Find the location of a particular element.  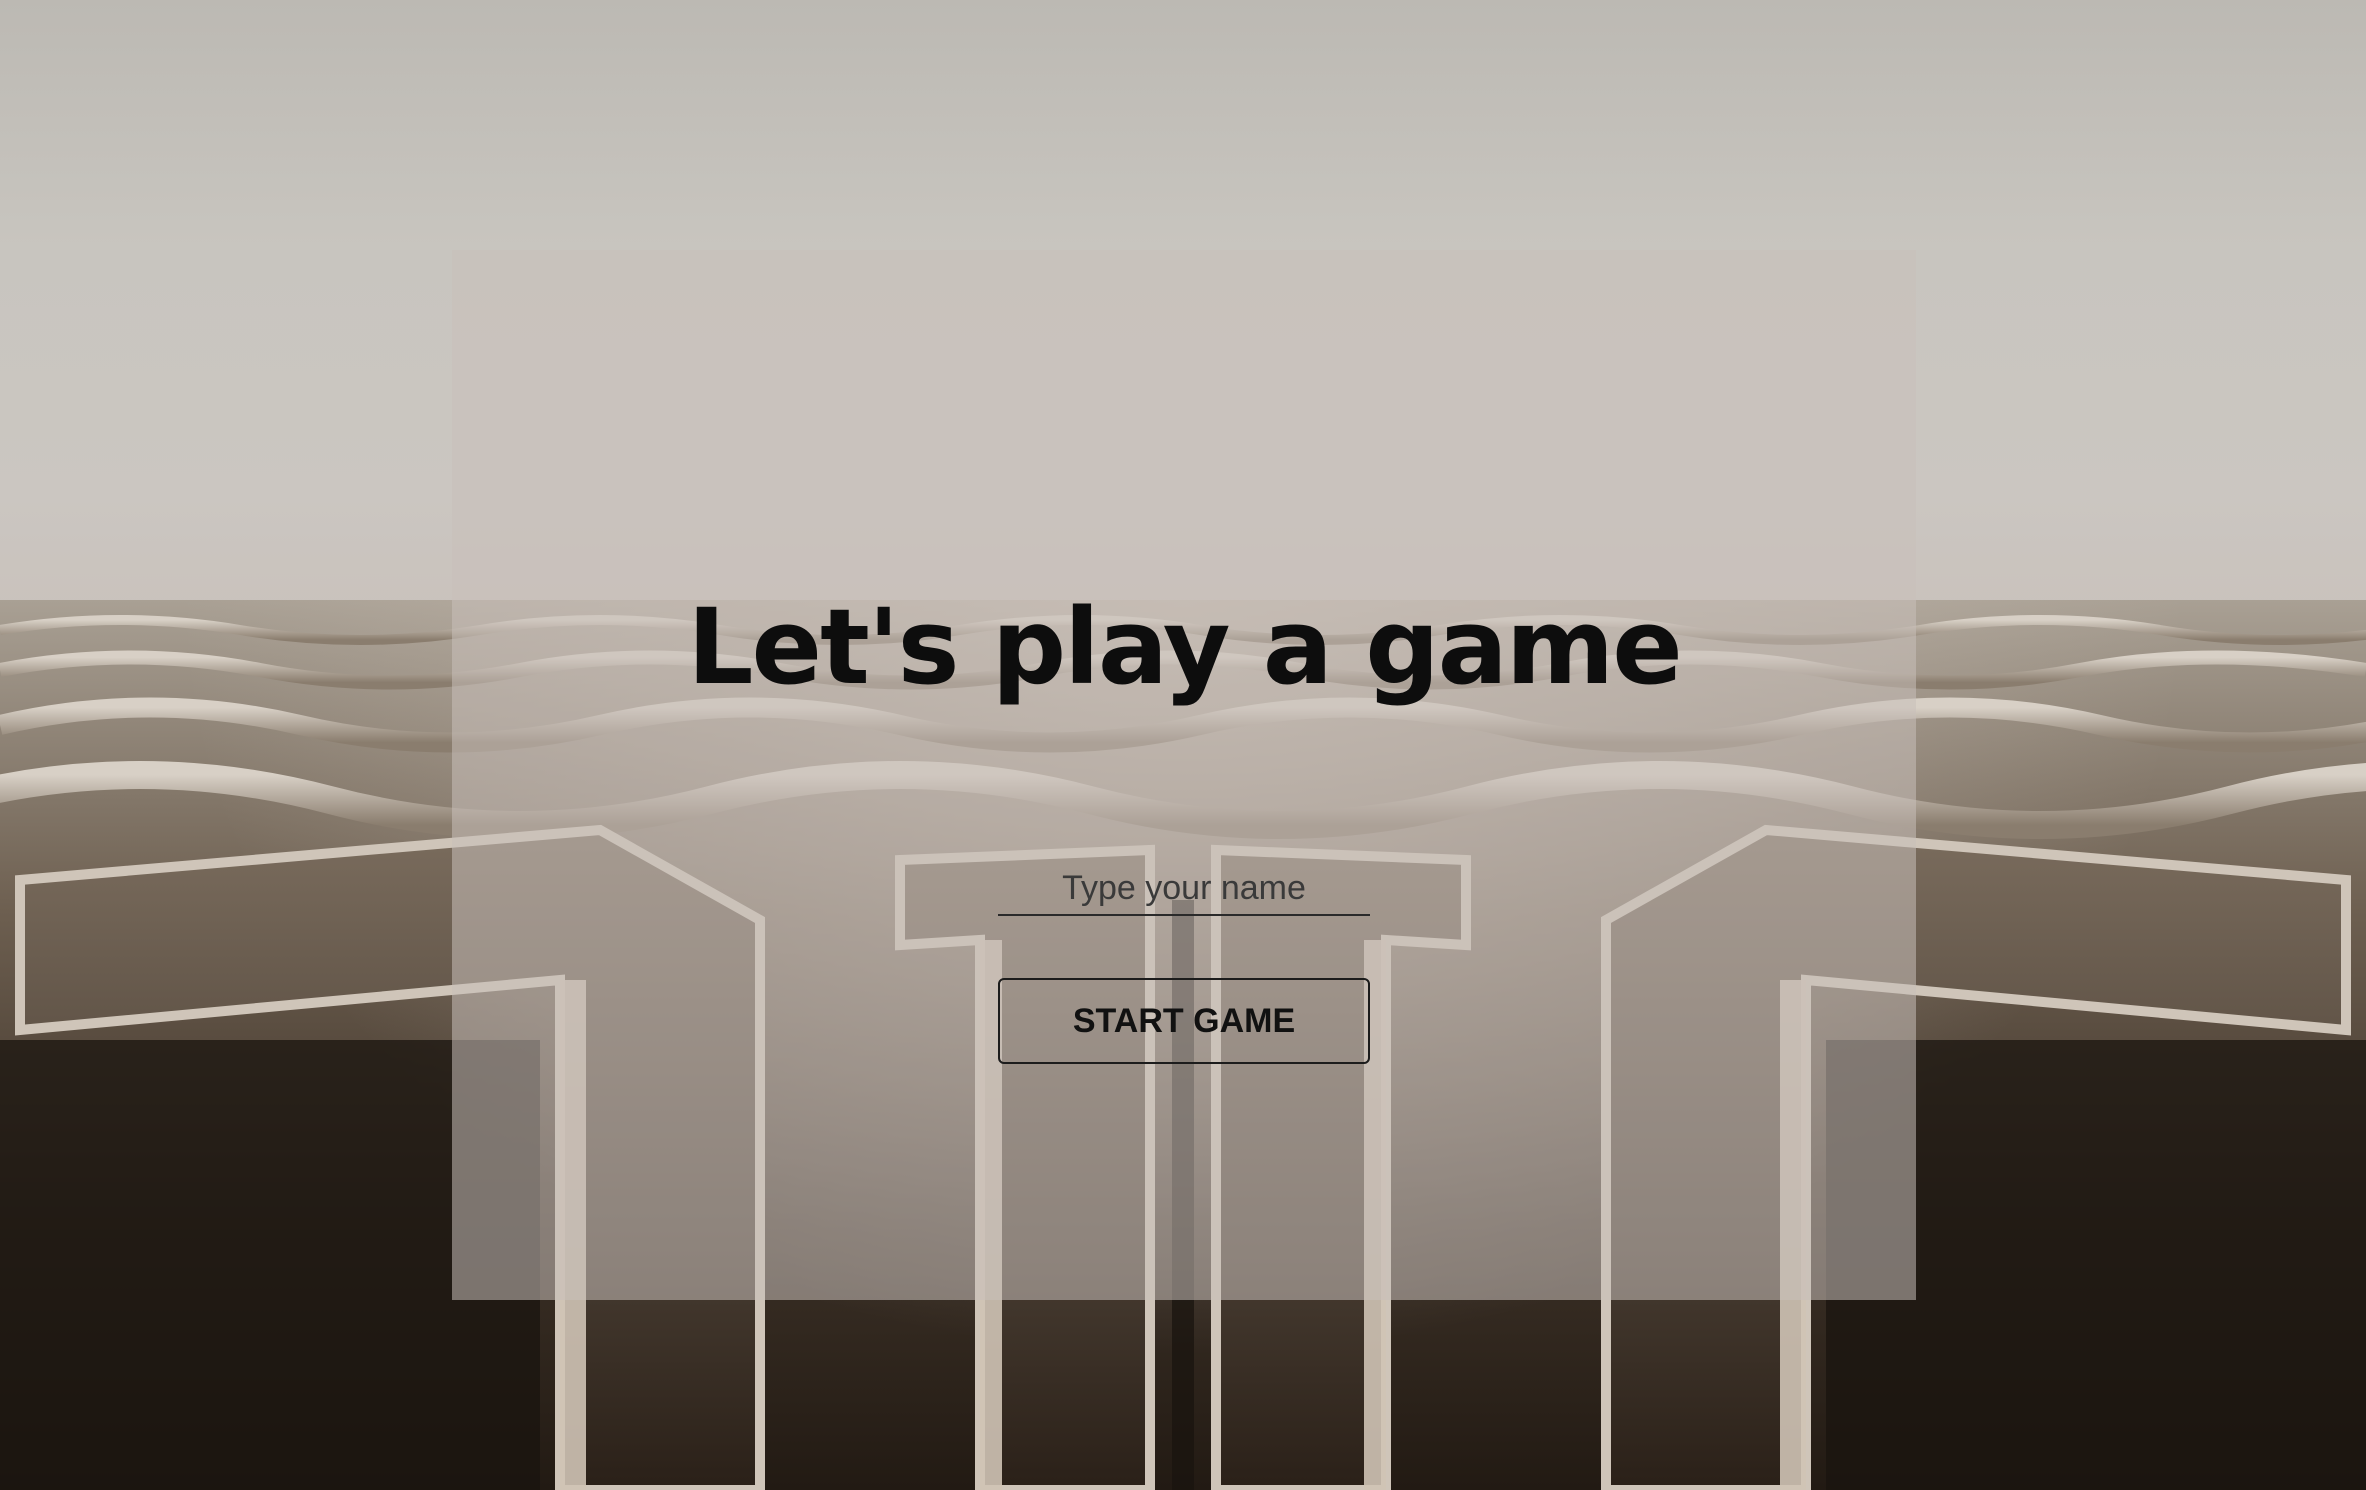

page-title: Let's play a game is located at coordinates (1184, 647).